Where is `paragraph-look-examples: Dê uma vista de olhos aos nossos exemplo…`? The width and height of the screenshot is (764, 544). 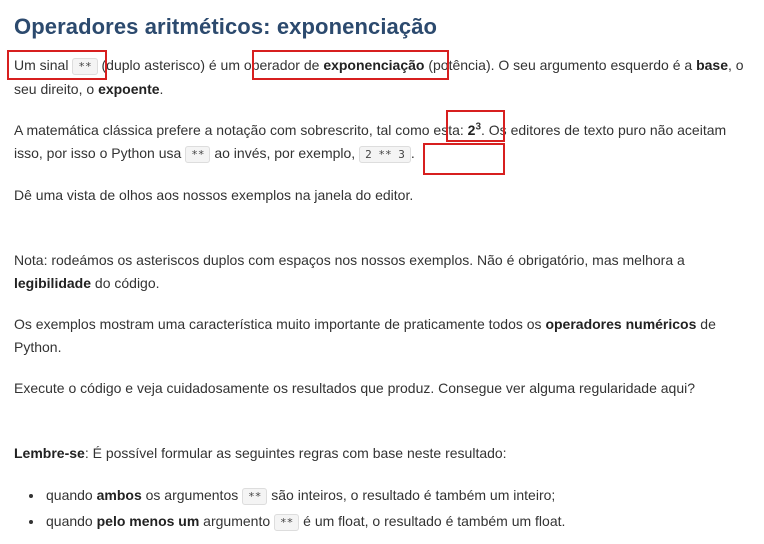
paragraph-look-examples: Dê uma vista de olhos aos nossos exemplo… is located at coordinates (214, 195).